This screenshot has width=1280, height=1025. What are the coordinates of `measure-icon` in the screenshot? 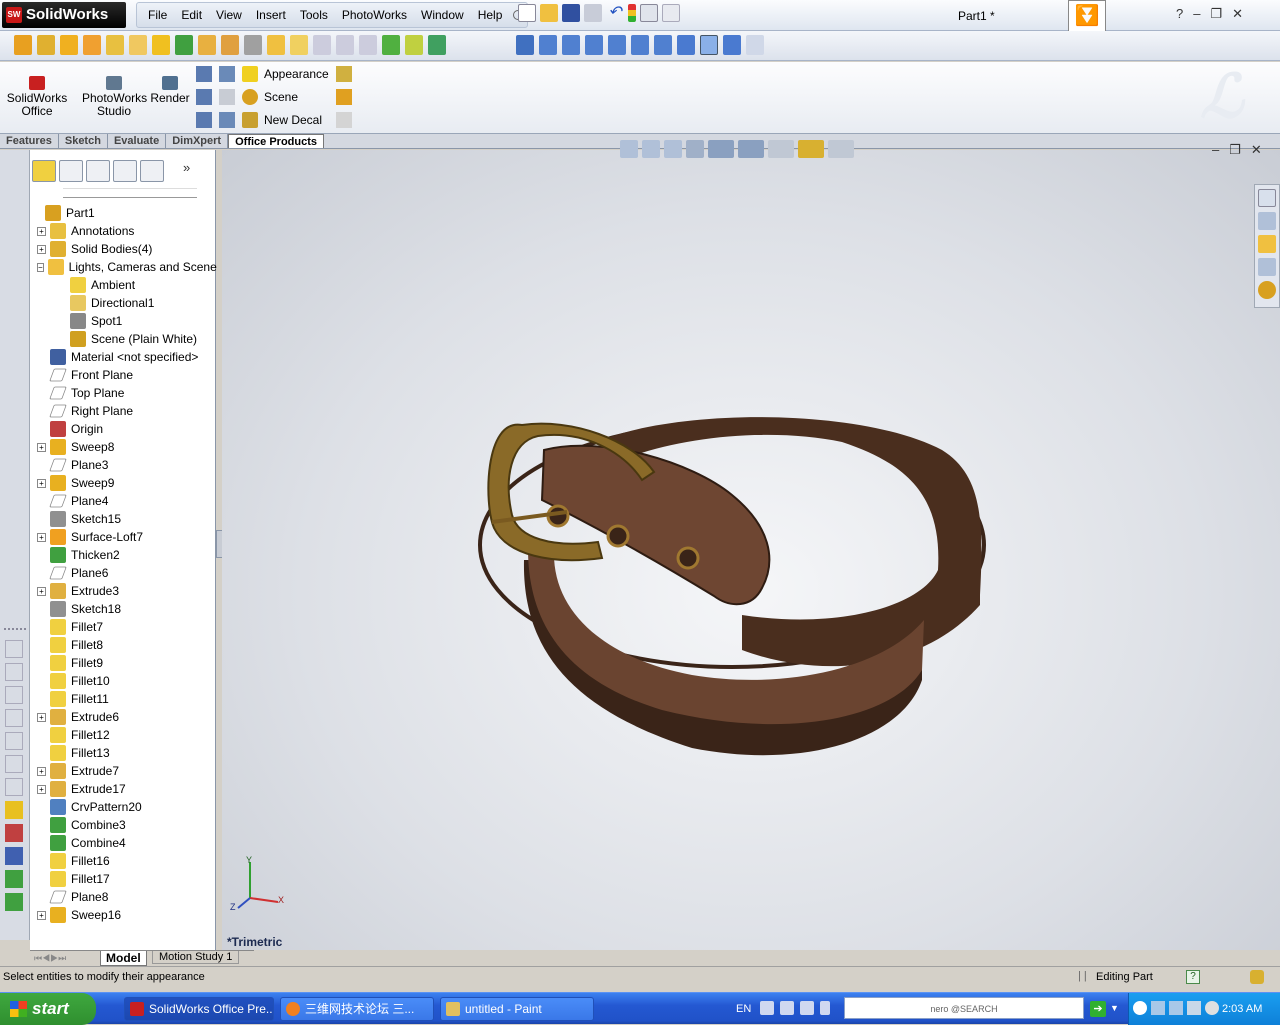 It's located at (755, 45).